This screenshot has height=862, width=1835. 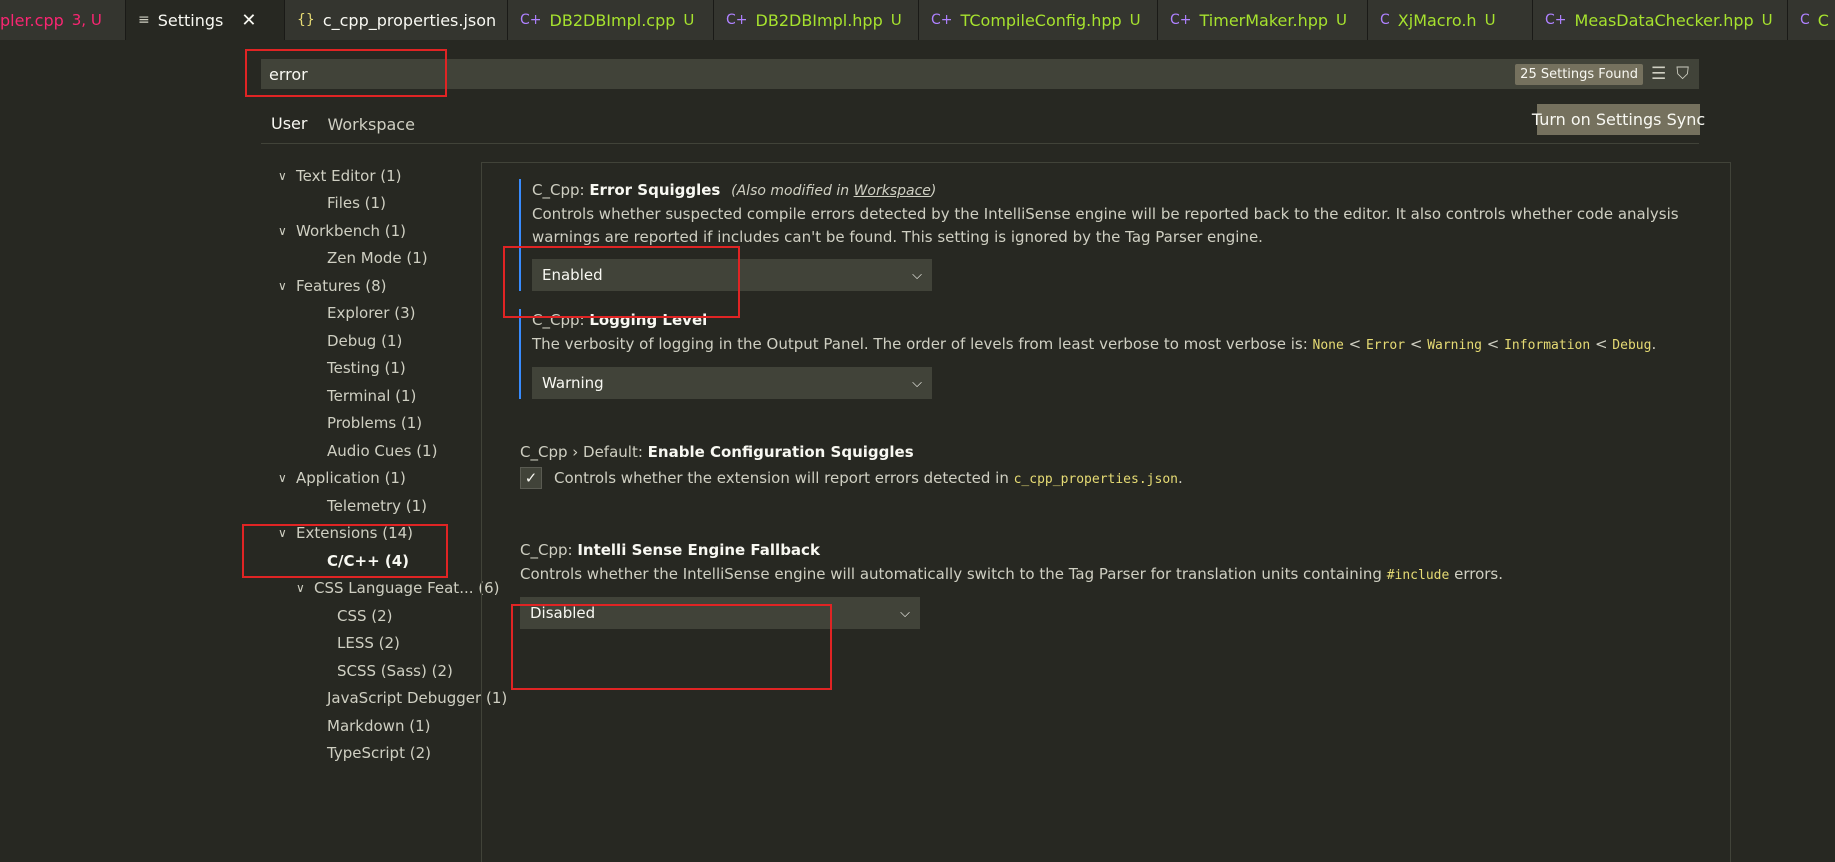 I want to click on settings-search-input, so click(x=888, y=74).